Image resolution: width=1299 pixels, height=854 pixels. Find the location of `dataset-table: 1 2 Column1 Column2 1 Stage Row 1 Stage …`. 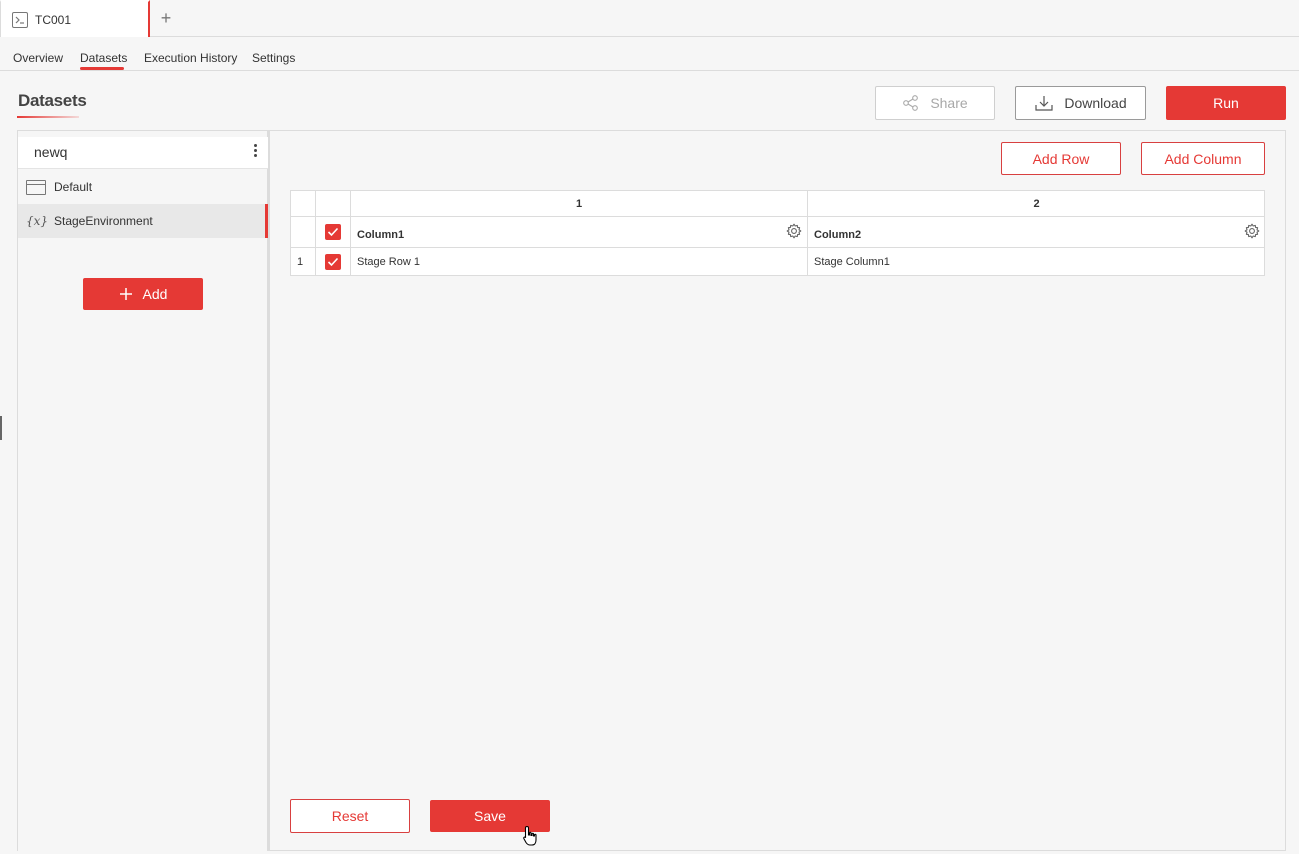

dataset-table: 1 2 Column1 Column2 1 Stage Row 1 Stage … is located at coordinates (777, 233).